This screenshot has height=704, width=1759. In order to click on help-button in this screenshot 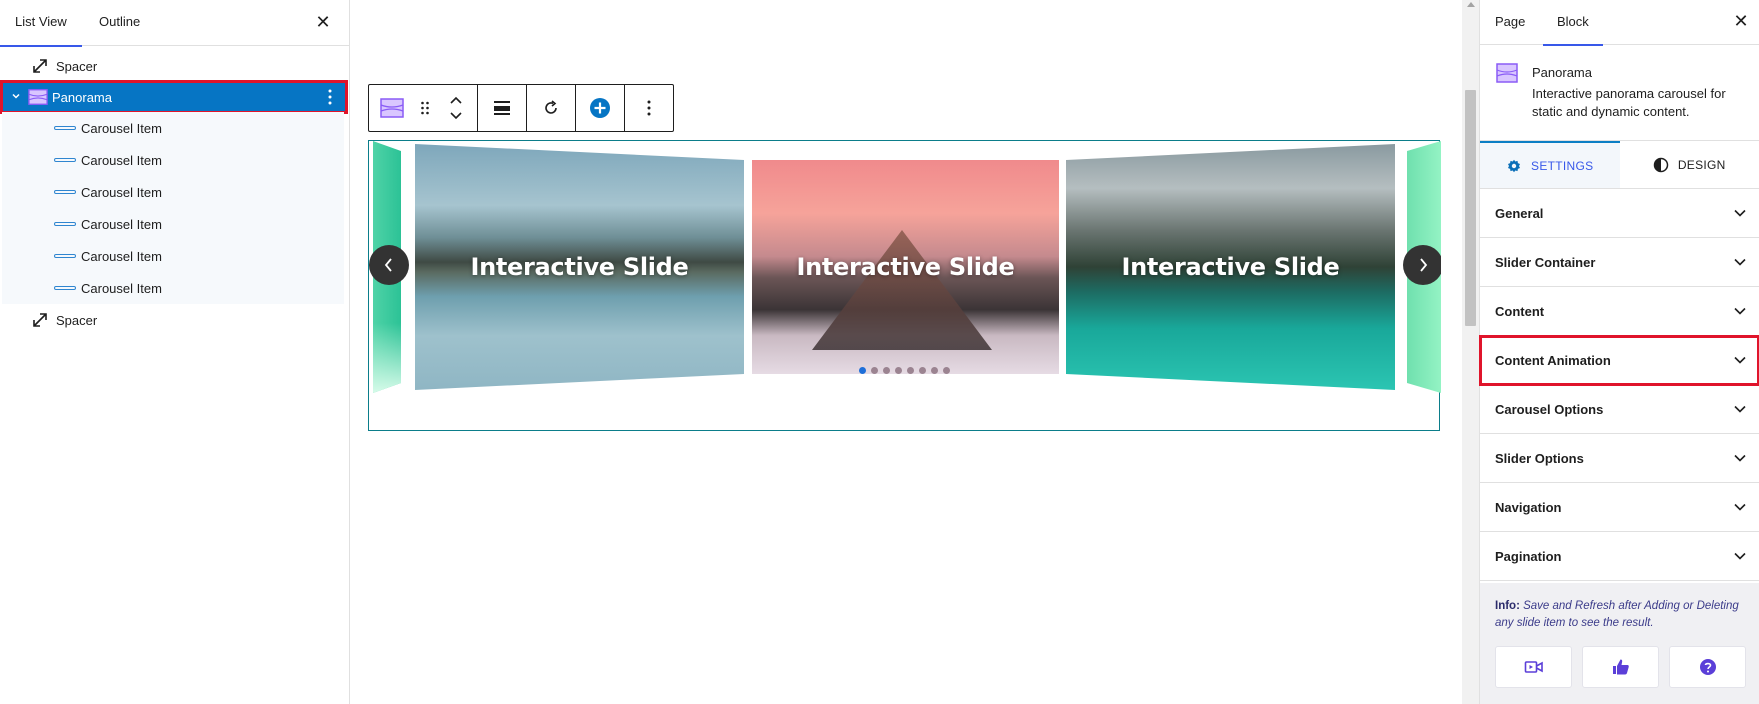, I will do `click(1707, 667)`.